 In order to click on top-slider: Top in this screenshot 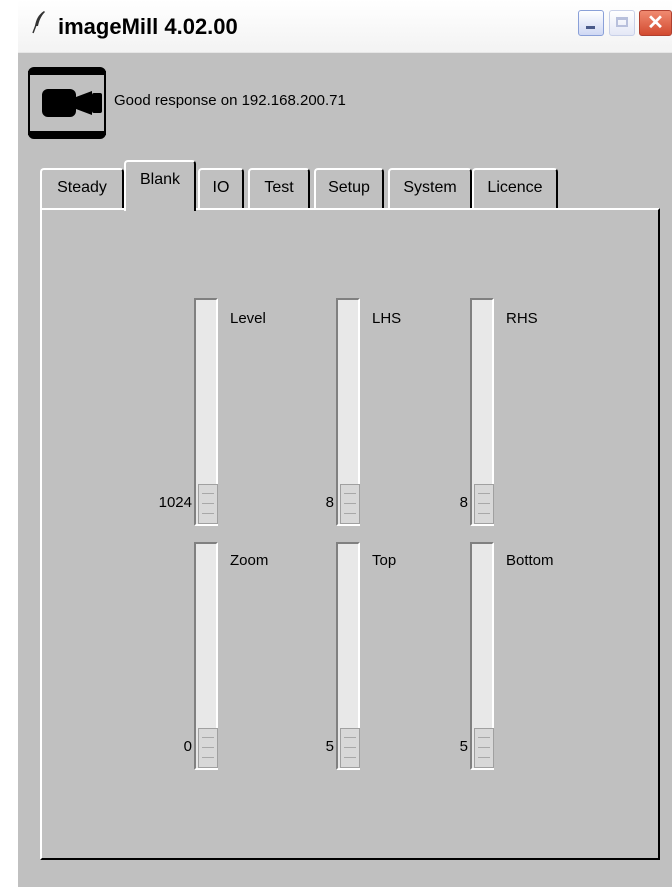, I will do `click(366, 658)`.